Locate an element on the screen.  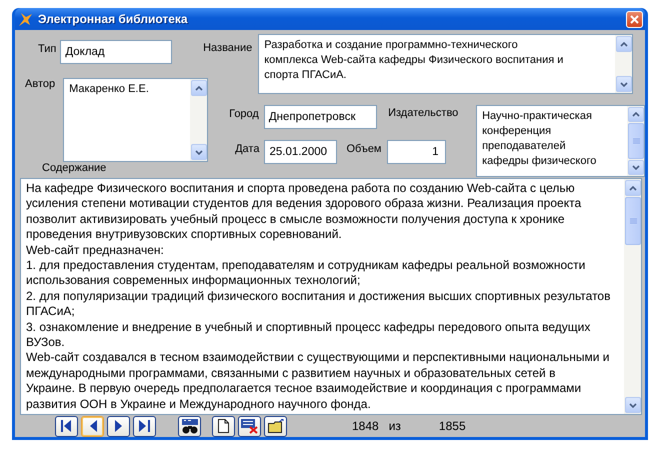
author-field: Макаренко Е.Е. is located at coordinates (135, 120).